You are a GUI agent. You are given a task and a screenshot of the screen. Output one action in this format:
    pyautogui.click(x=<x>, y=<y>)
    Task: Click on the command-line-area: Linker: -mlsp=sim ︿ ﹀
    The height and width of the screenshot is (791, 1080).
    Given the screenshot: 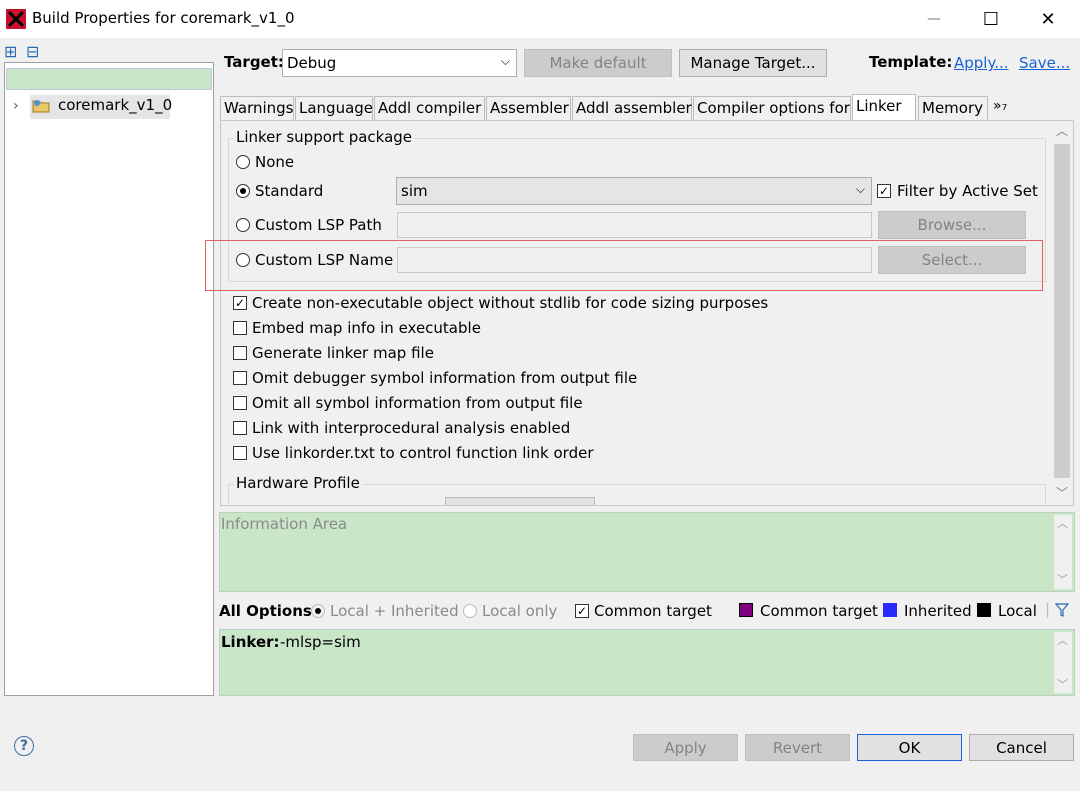 What is the action you would take?
    pyautogui.click(x=647, y=662)
    